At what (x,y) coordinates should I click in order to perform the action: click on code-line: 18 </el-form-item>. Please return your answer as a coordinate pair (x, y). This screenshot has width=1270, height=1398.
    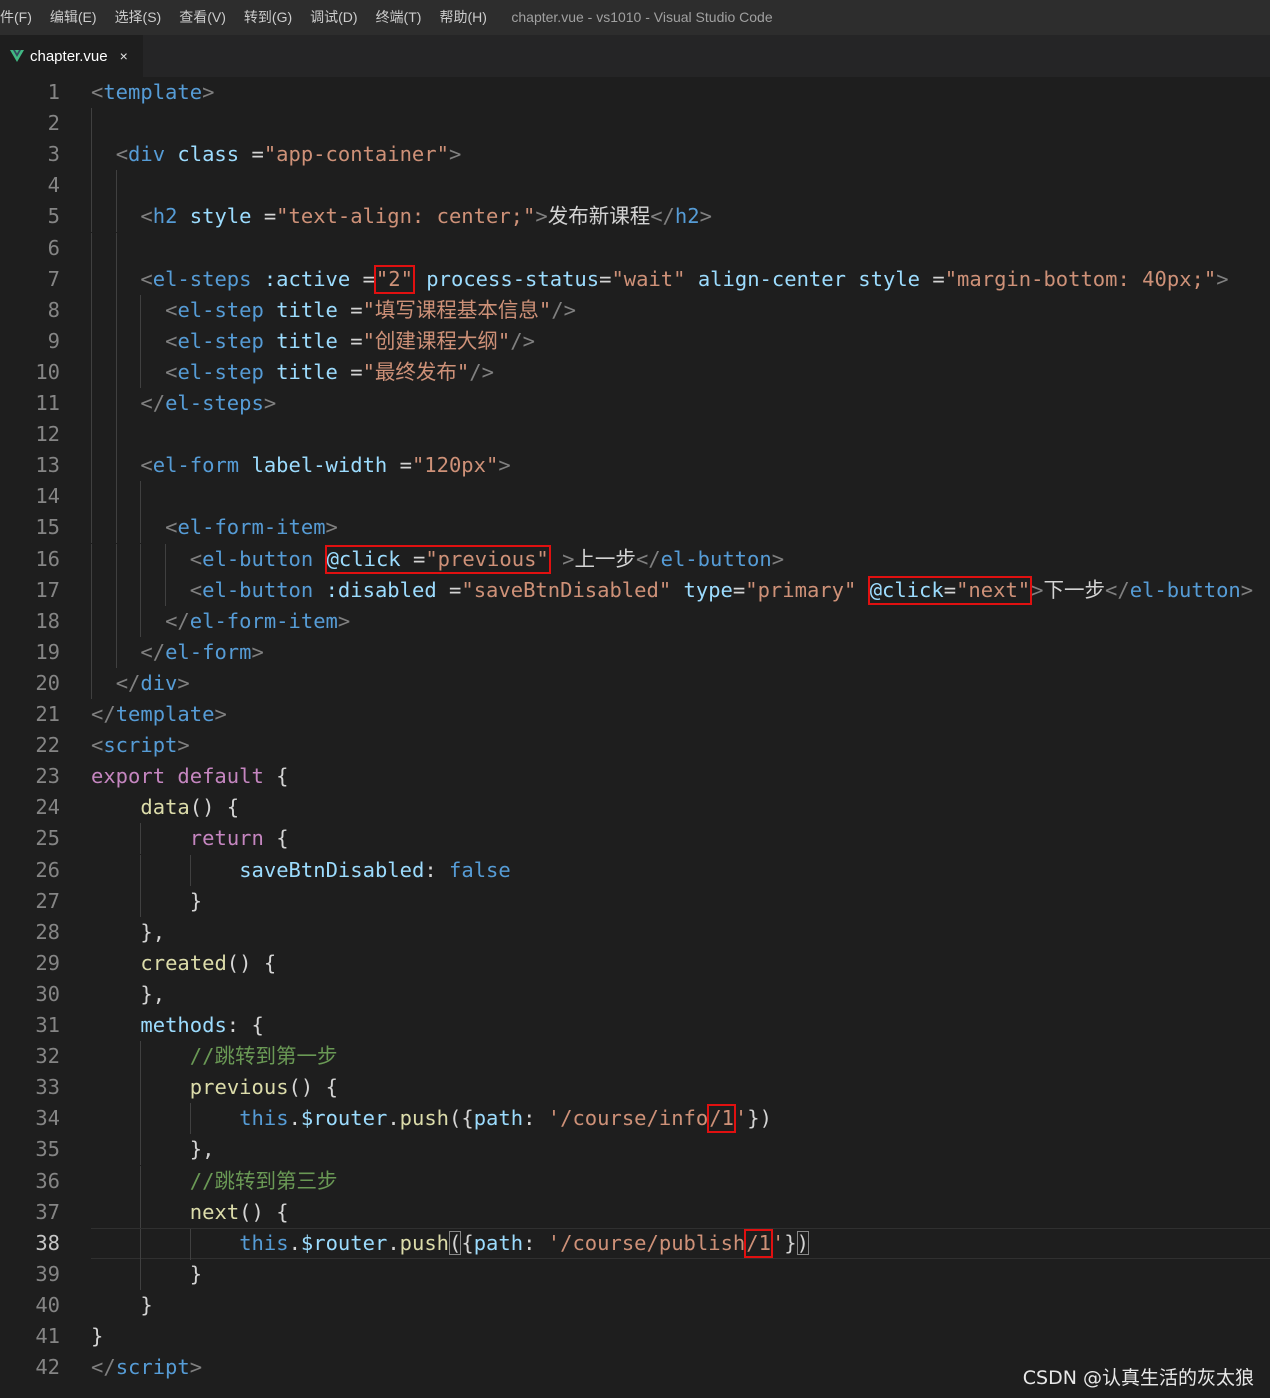
    Looking at the image, I should click on (635, 621).